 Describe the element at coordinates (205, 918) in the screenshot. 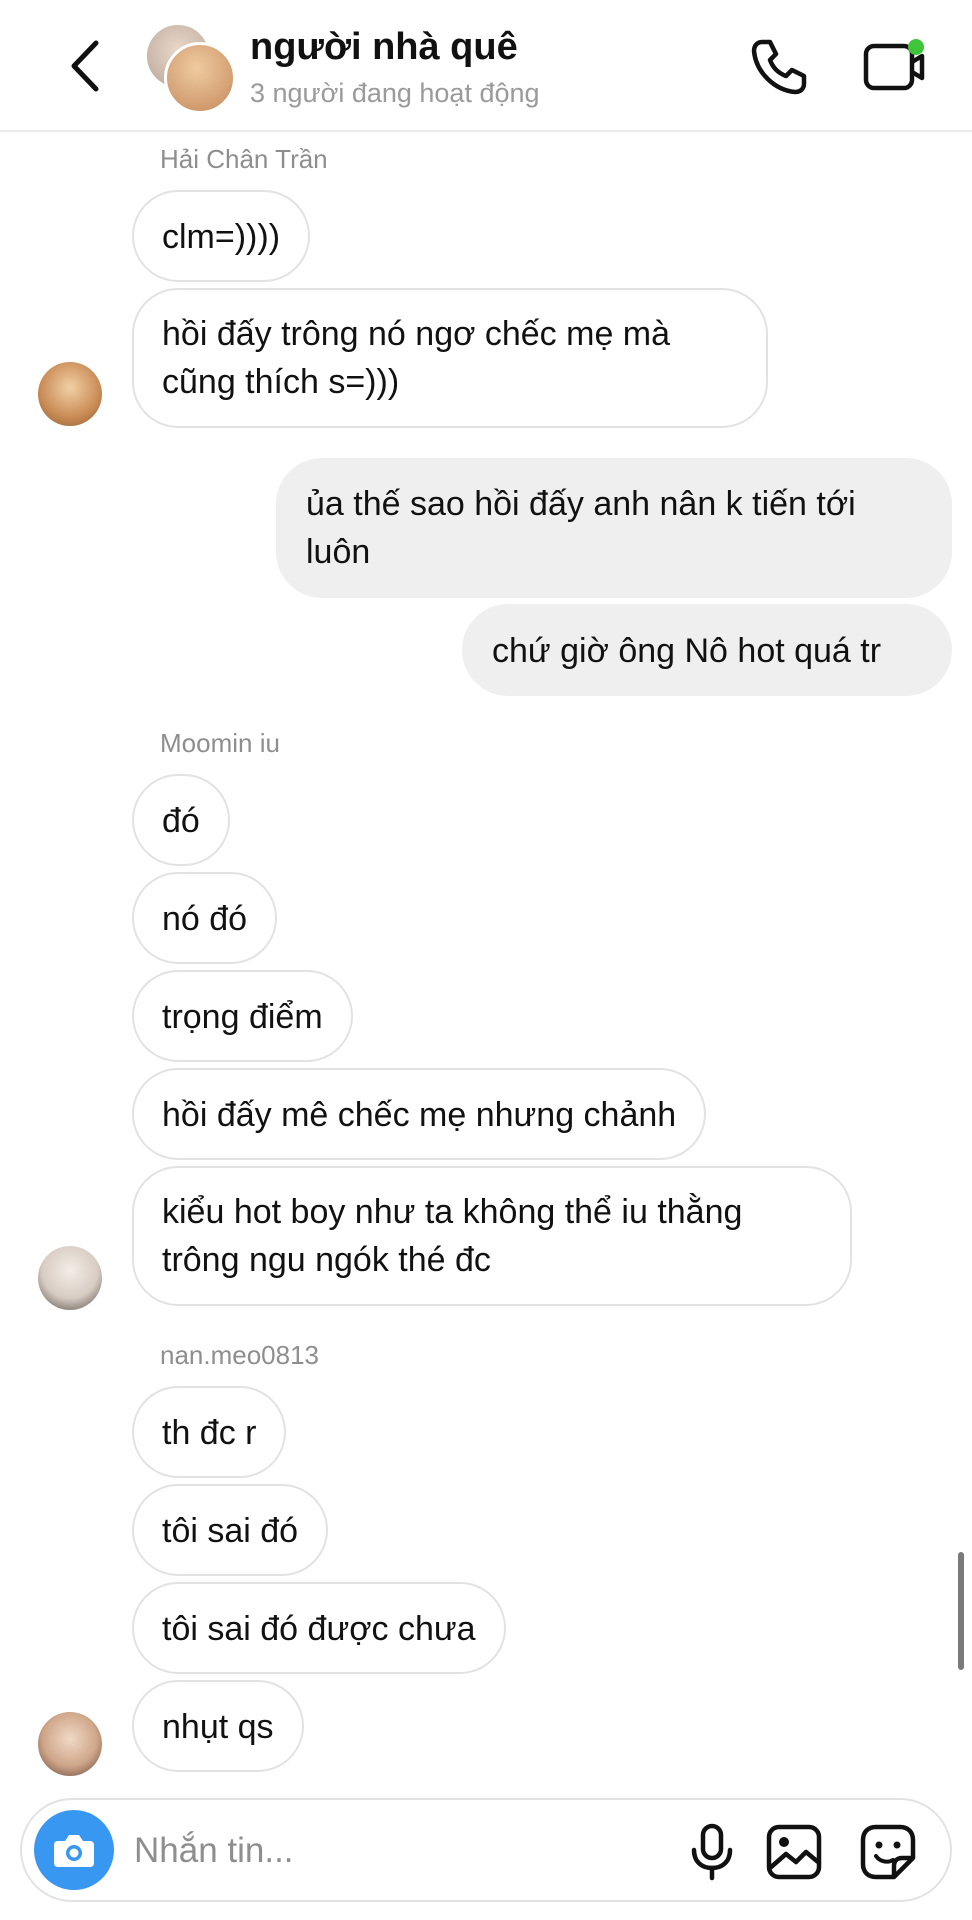

I see `message-bubble: nó đó` at that location.